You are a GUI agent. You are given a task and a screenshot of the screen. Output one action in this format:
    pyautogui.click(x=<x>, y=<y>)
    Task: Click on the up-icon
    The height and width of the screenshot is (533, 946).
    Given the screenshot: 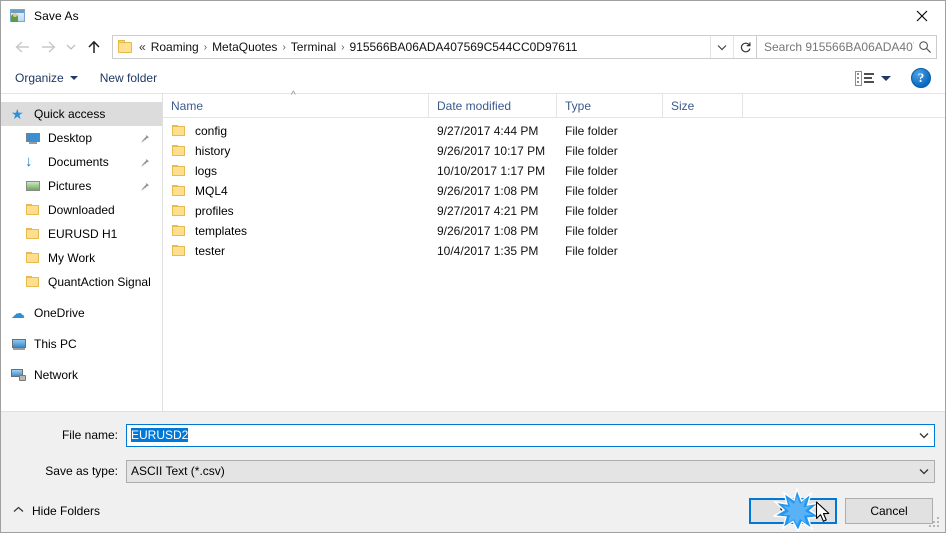 What is the action you would take?
    pyautogui.click(x=94, y=47)
    